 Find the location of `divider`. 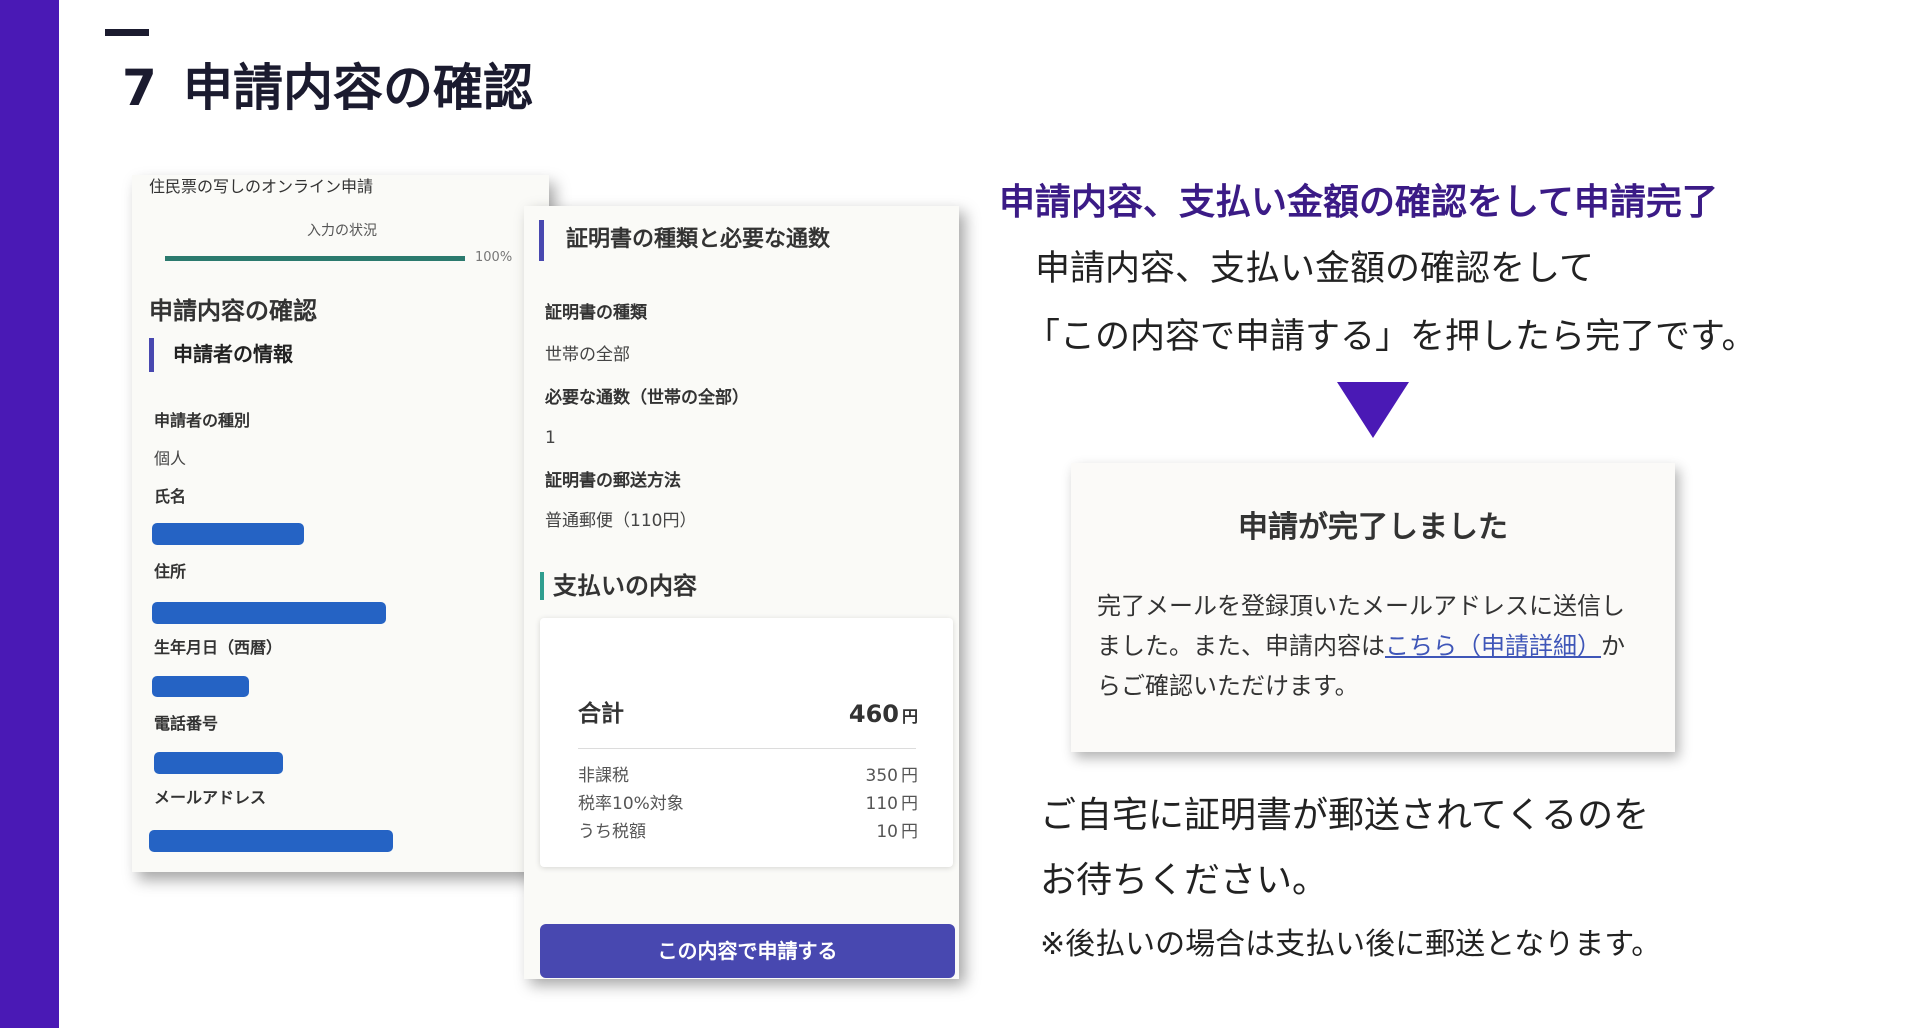

divider is located at coordinates (747, 748).